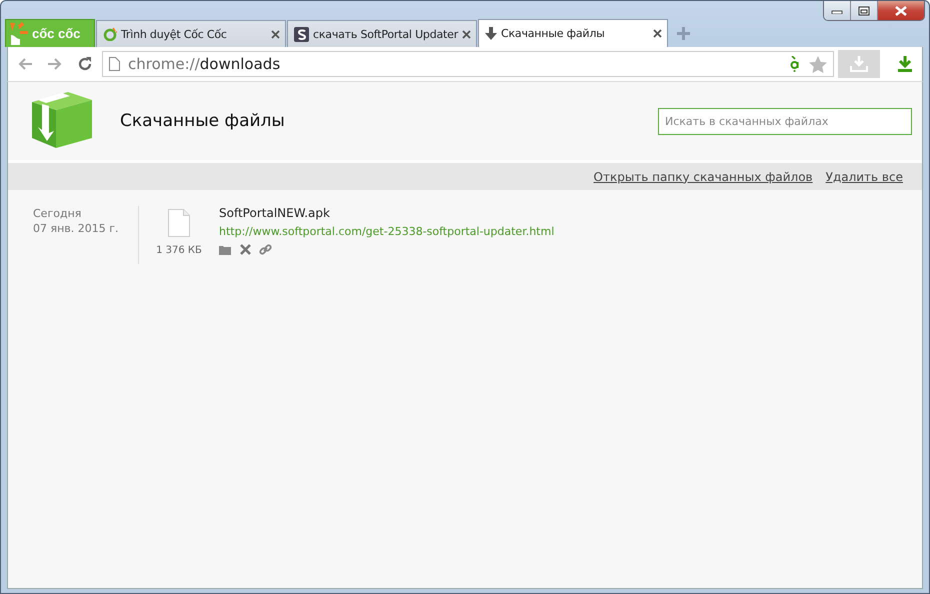 Image resolution: width=930 pixels, height=594 pixels. What do you see at coordinates (386, 213) in the screenshot?
I see `file-name: SoftPortalNEW.apk` at bounding box center [386, 213].